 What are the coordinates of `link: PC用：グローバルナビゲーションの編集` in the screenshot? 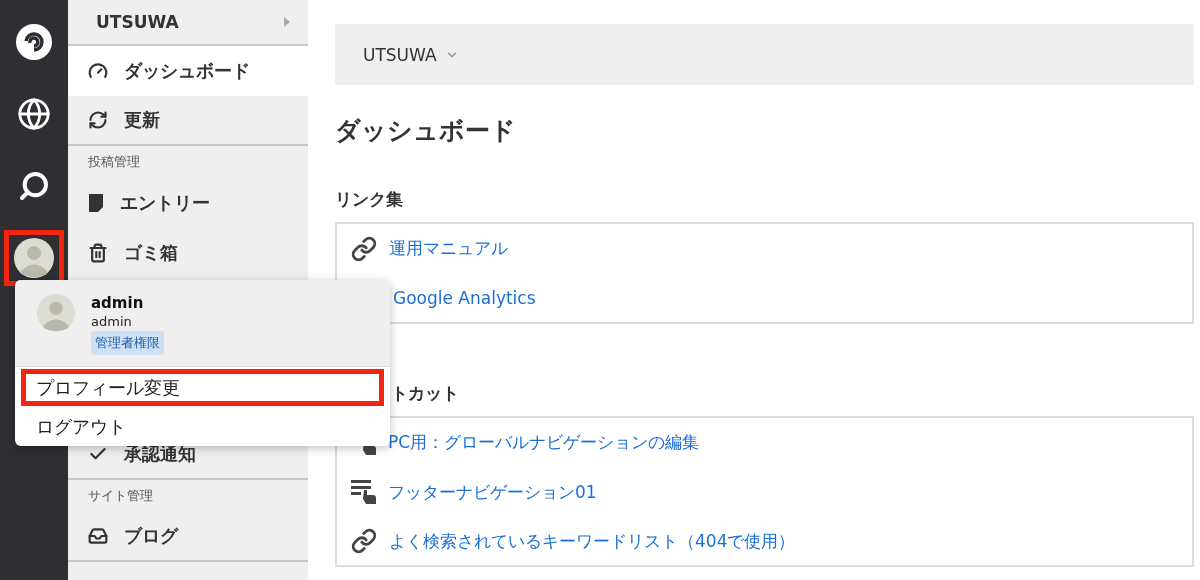 It's located at (544, 442).